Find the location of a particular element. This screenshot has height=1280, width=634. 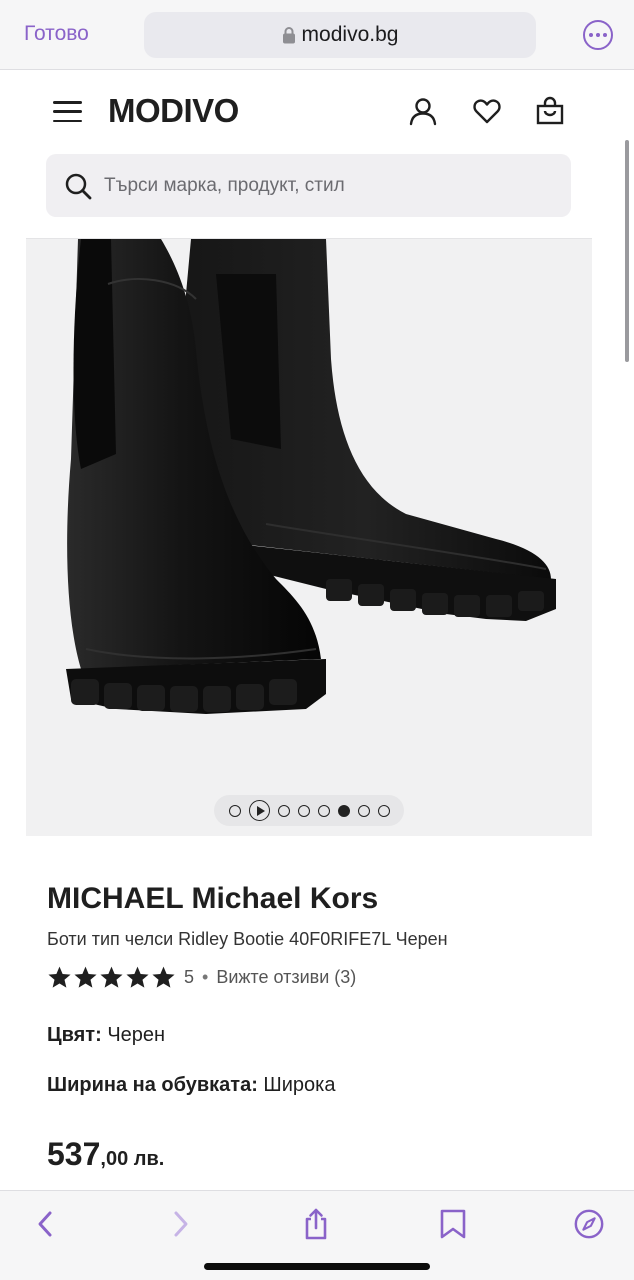

bookmarks-icon is located at coordinates (453, 1224).